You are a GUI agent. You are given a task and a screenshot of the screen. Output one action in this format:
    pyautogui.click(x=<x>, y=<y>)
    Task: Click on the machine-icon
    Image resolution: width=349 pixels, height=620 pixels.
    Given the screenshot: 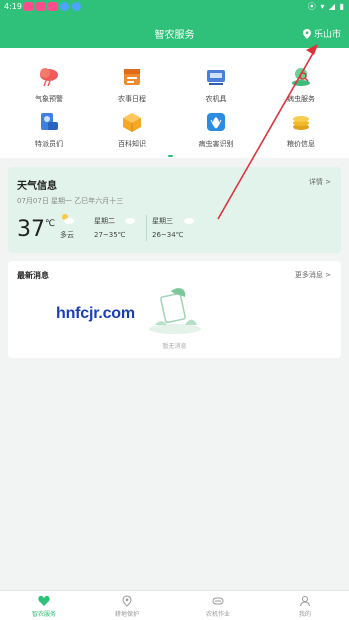 What is the action you would take?
    pyautogui.click(x=216, y=77)
    